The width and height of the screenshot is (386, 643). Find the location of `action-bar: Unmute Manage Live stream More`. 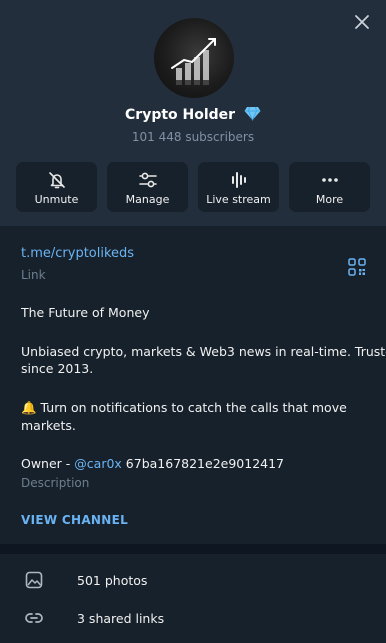

action-bar: Unmute Manage Live stream More is located at coordinates (193, 187).